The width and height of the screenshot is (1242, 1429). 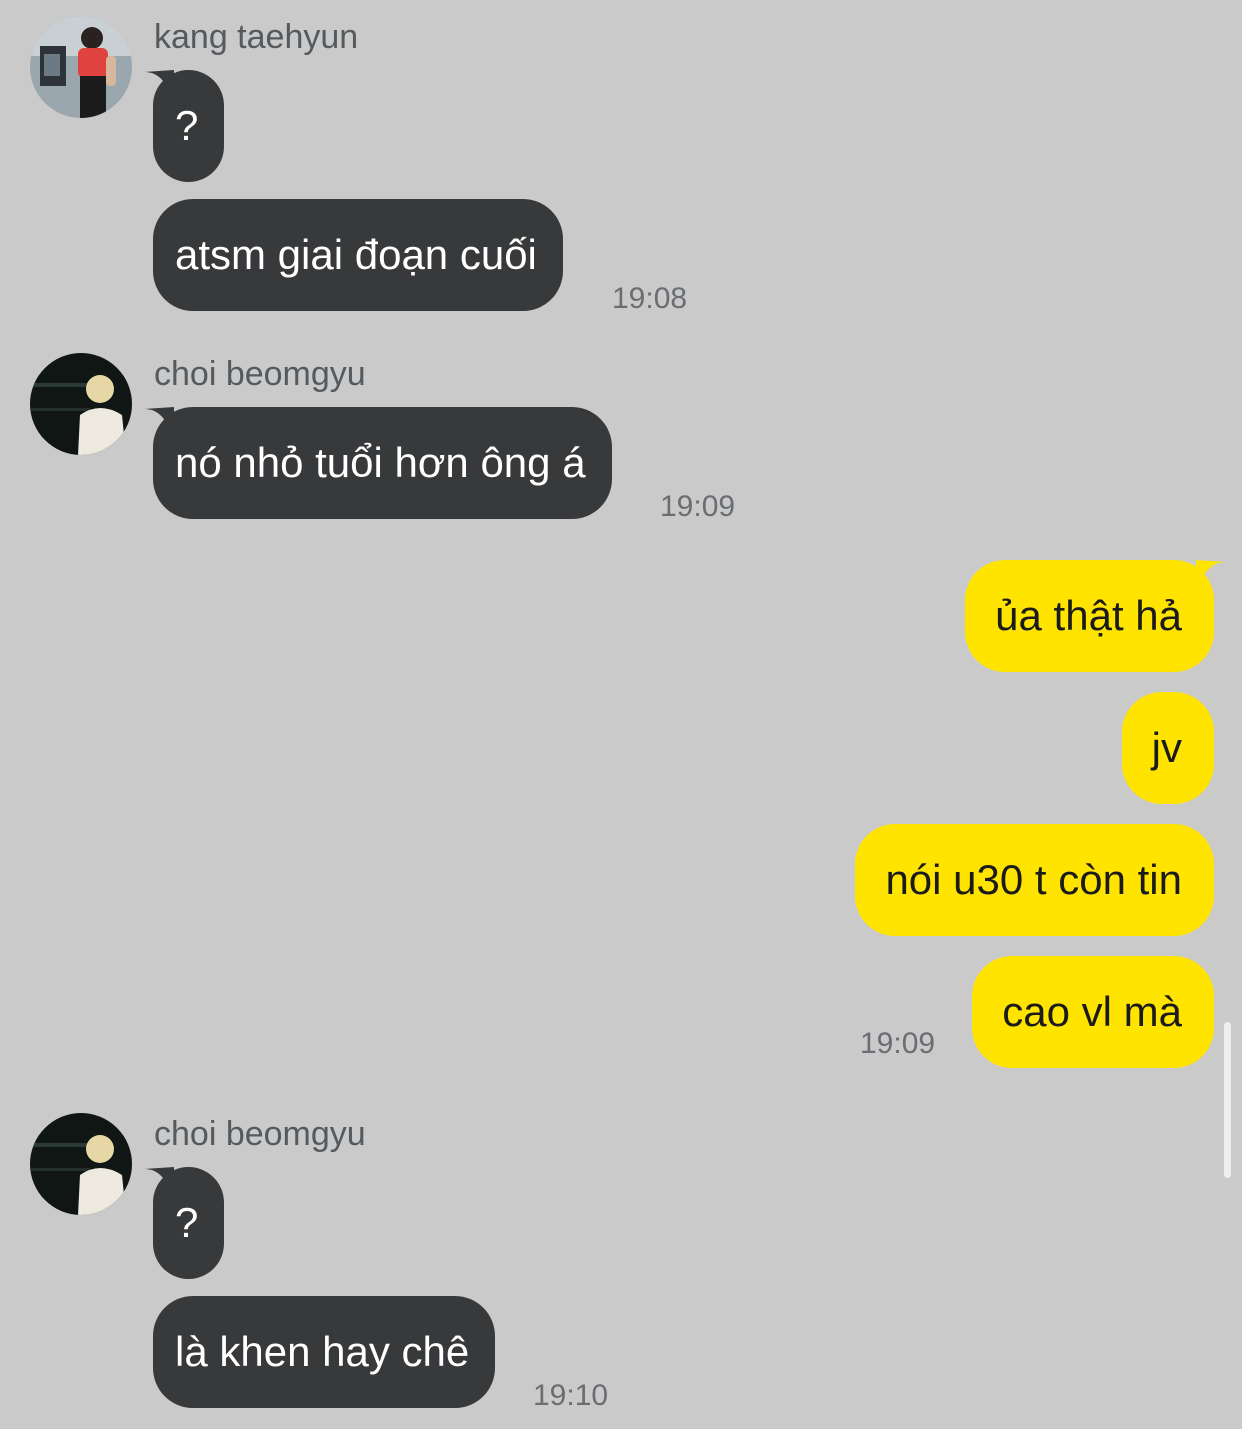 I want to click on incoming-message: atsm giai đoạn cuối, so click(x=358, y=255).